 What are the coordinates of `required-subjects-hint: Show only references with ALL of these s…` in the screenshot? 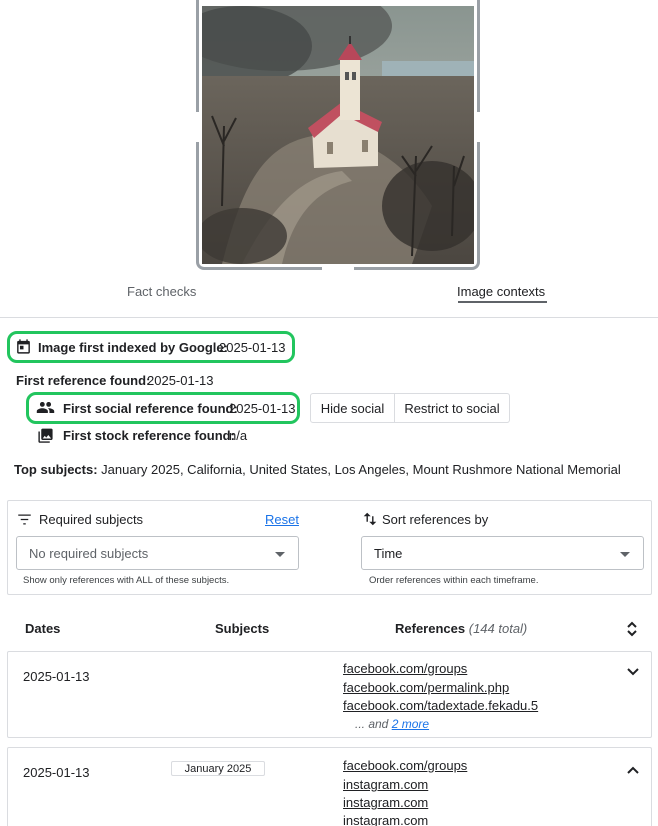 It's located at (126, 580).